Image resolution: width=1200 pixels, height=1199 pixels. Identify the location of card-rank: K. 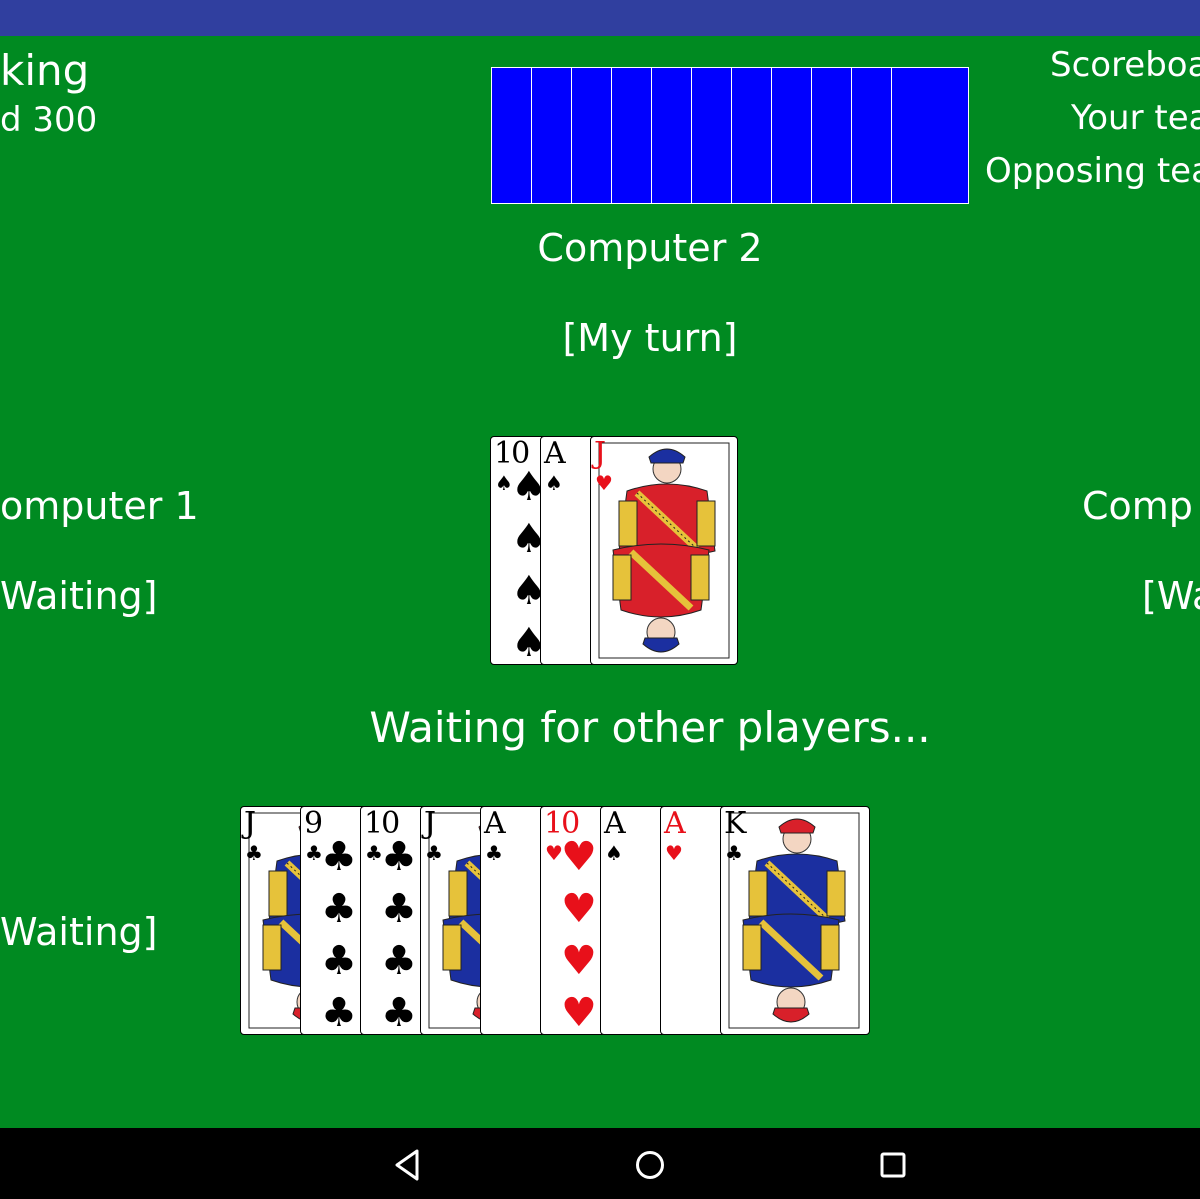
(735, 823).